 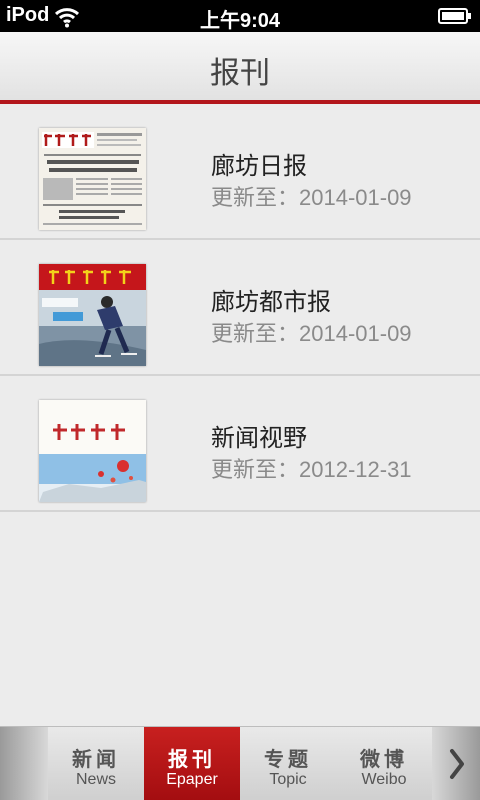 What do you see at coordinates (95, 779) in the screenshot?
I see `tab-label-en: News` at bounding box center [95, 779].